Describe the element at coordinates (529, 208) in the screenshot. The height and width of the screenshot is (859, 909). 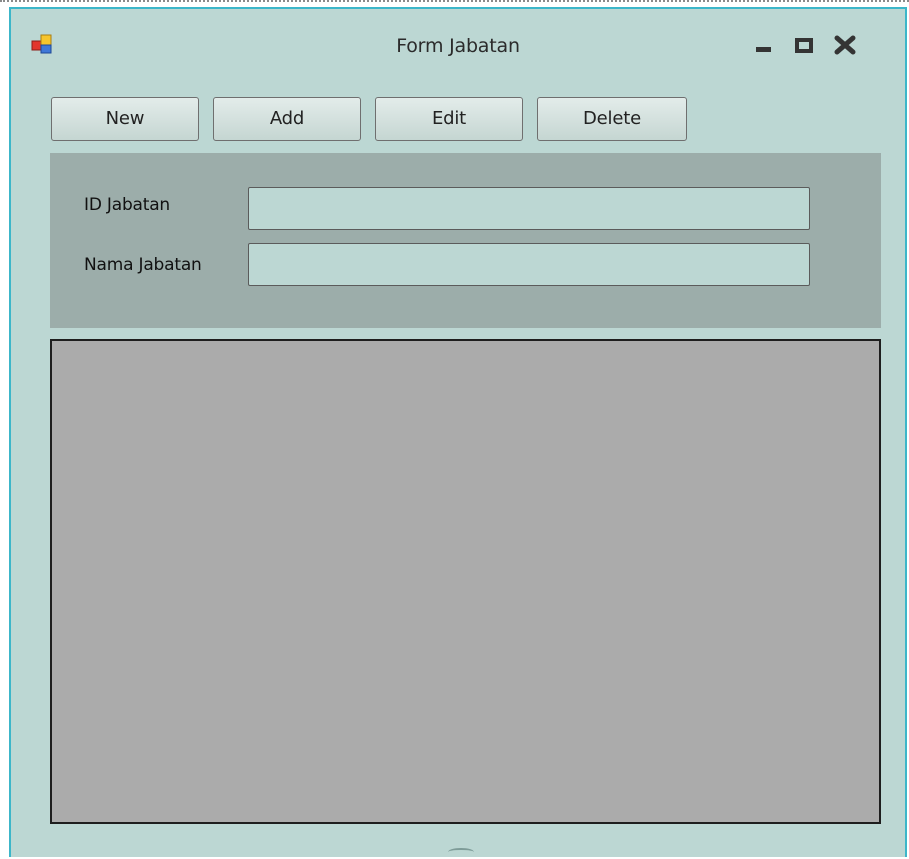
I see `id-jabatan-input` at that location.